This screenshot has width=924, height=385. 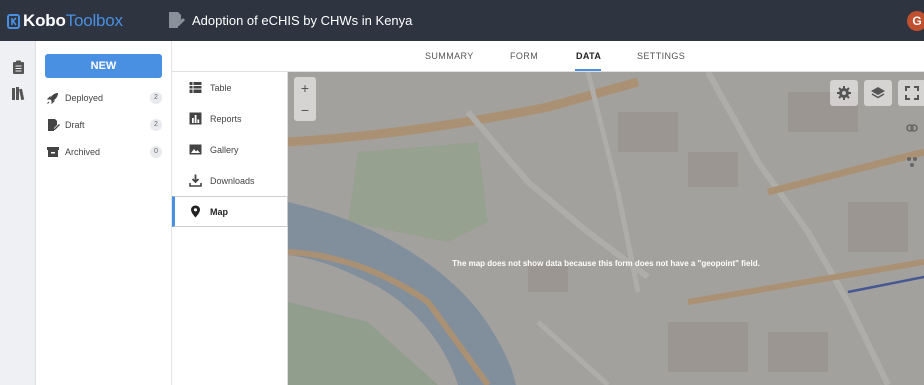 What do you see at coordinates (104, 213) in the screenshot?
I see `asset-sidebar: NEW Deployed 2 Draft 2 Archived 0` at bounding box center [104, 213].